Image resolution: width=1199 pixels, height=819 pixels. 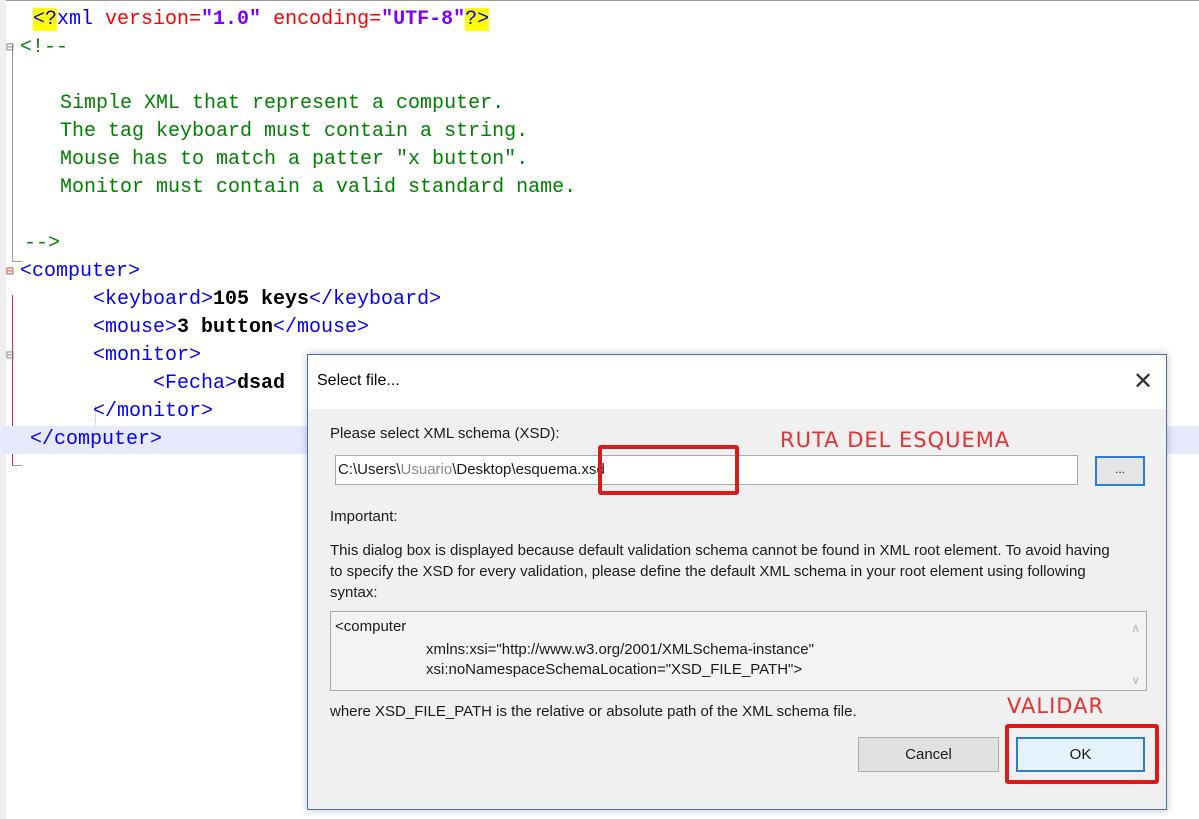 What do you see at coordinates (371, 626) in the screenshot?
I see `example-line-1: <computer` at bounding box center [371, 626].